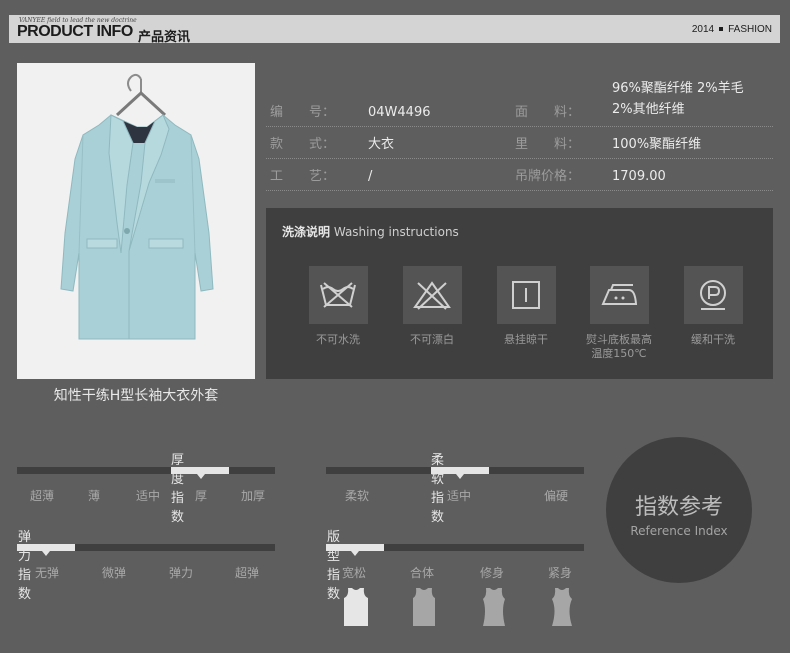  I want to click on thickness-option: 厚, so click(201, 496).